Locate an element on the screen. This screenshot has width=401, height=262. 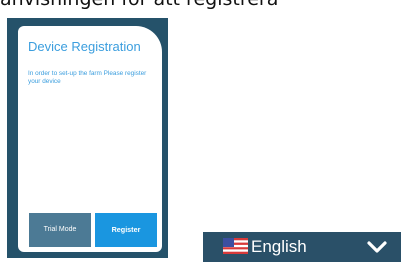
register-button: Register is located at coordinates (126, 230).